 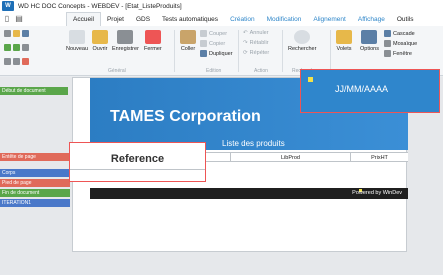 I want to click on rechercher-button: Rechercher, so click(x=302, y=41).